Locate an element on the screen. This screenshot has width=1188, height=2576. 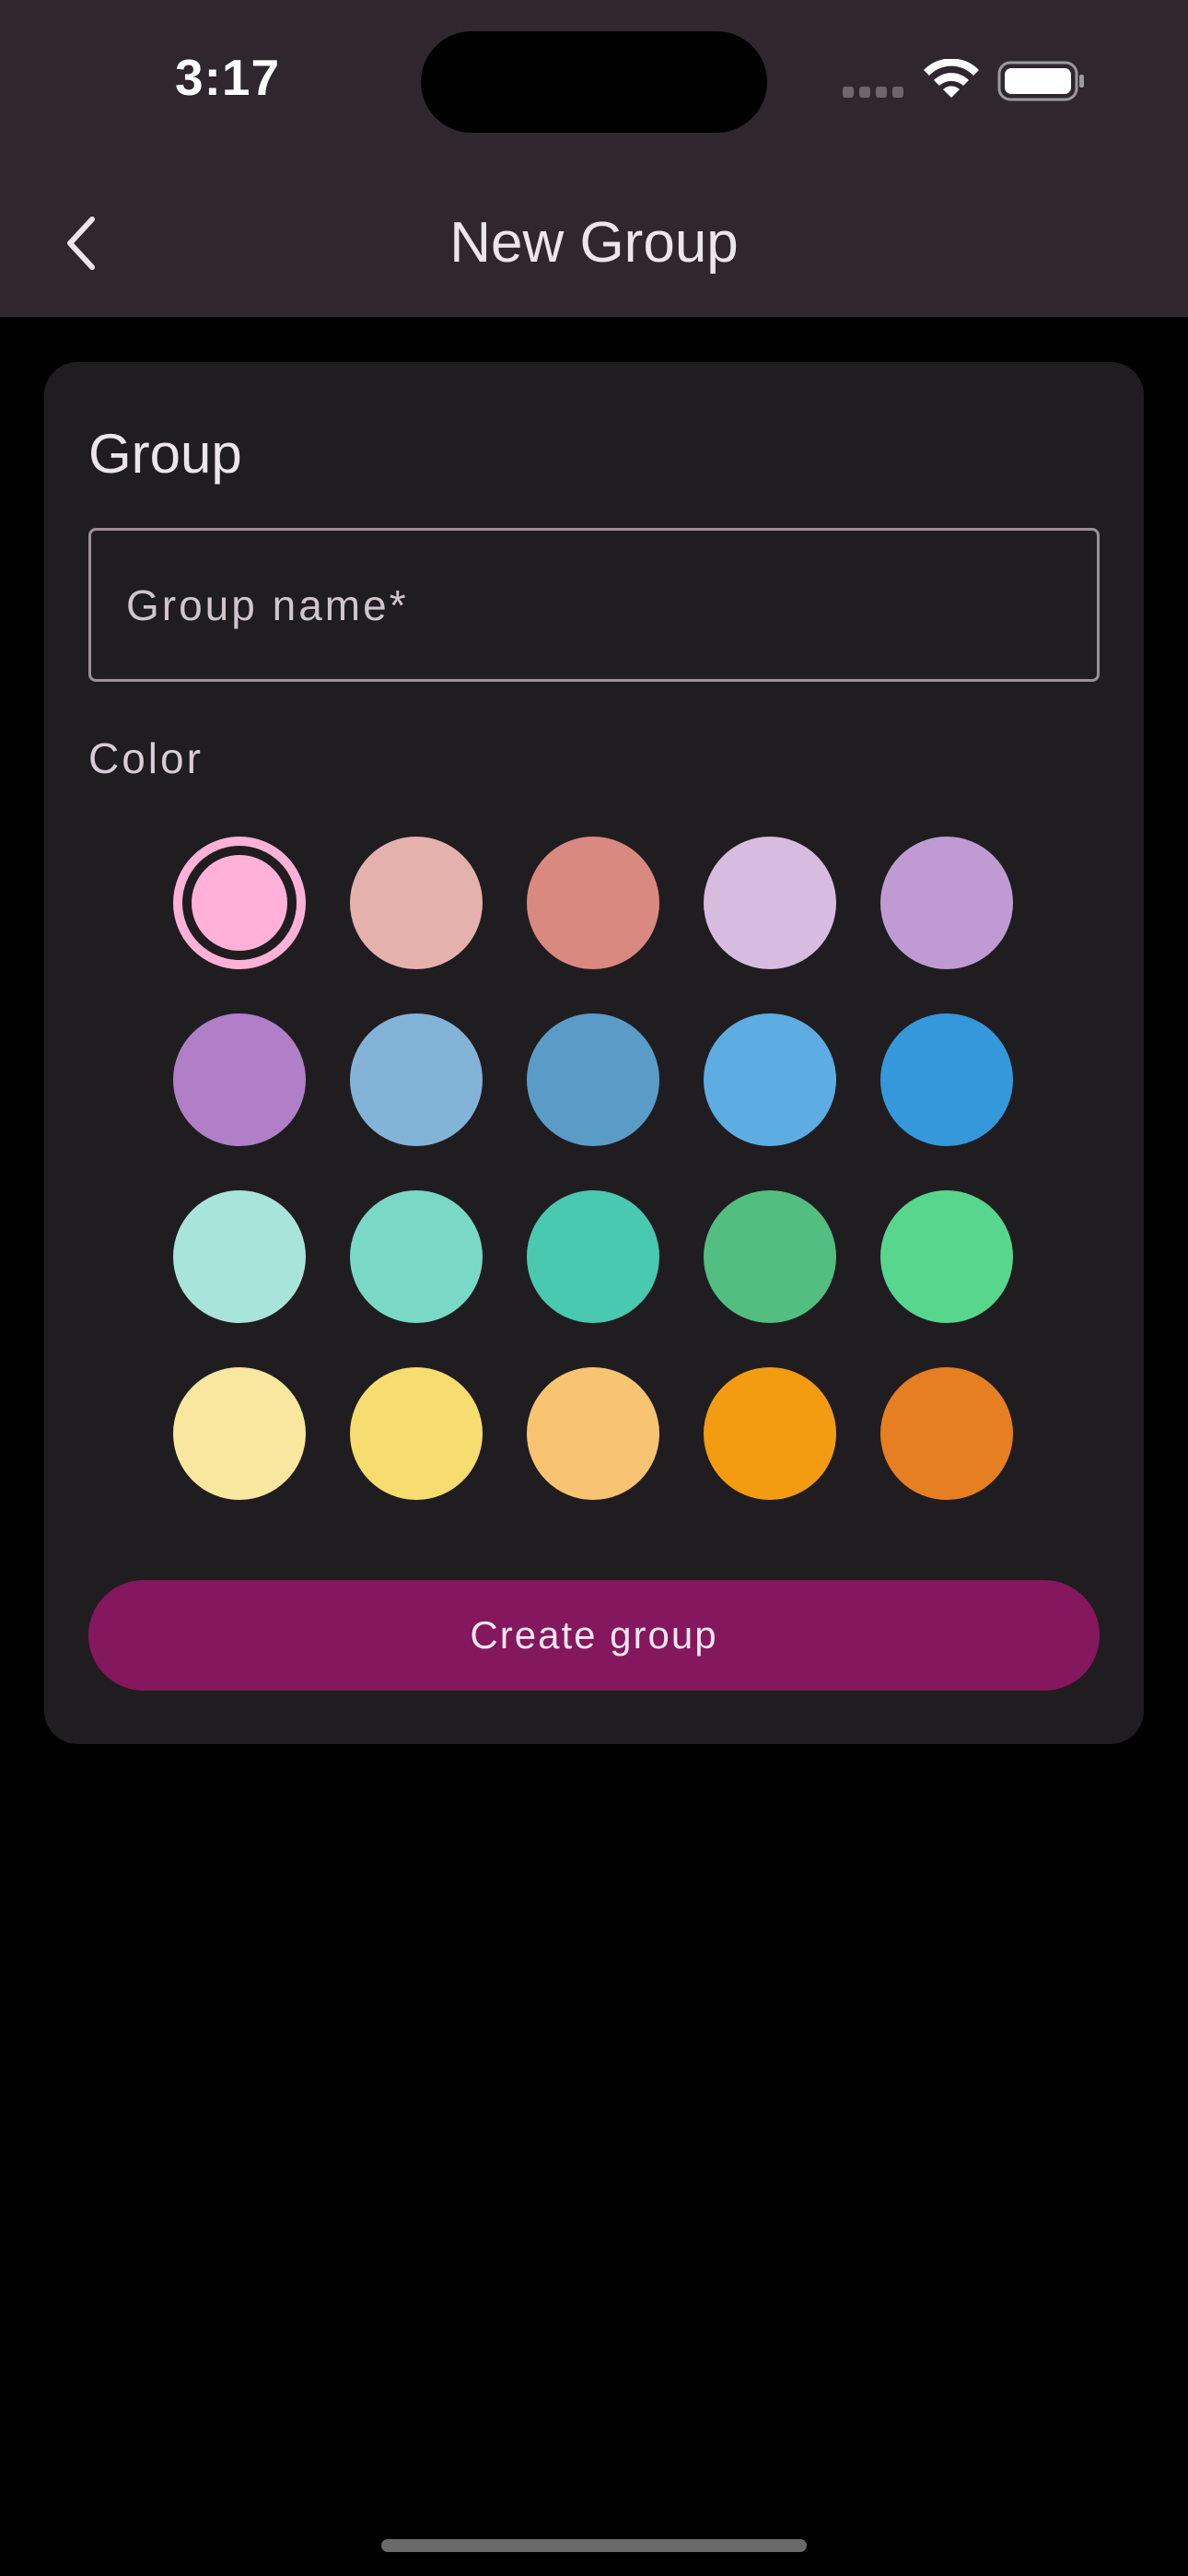
nav-bar: New Group is located at coordinates (594, 241).